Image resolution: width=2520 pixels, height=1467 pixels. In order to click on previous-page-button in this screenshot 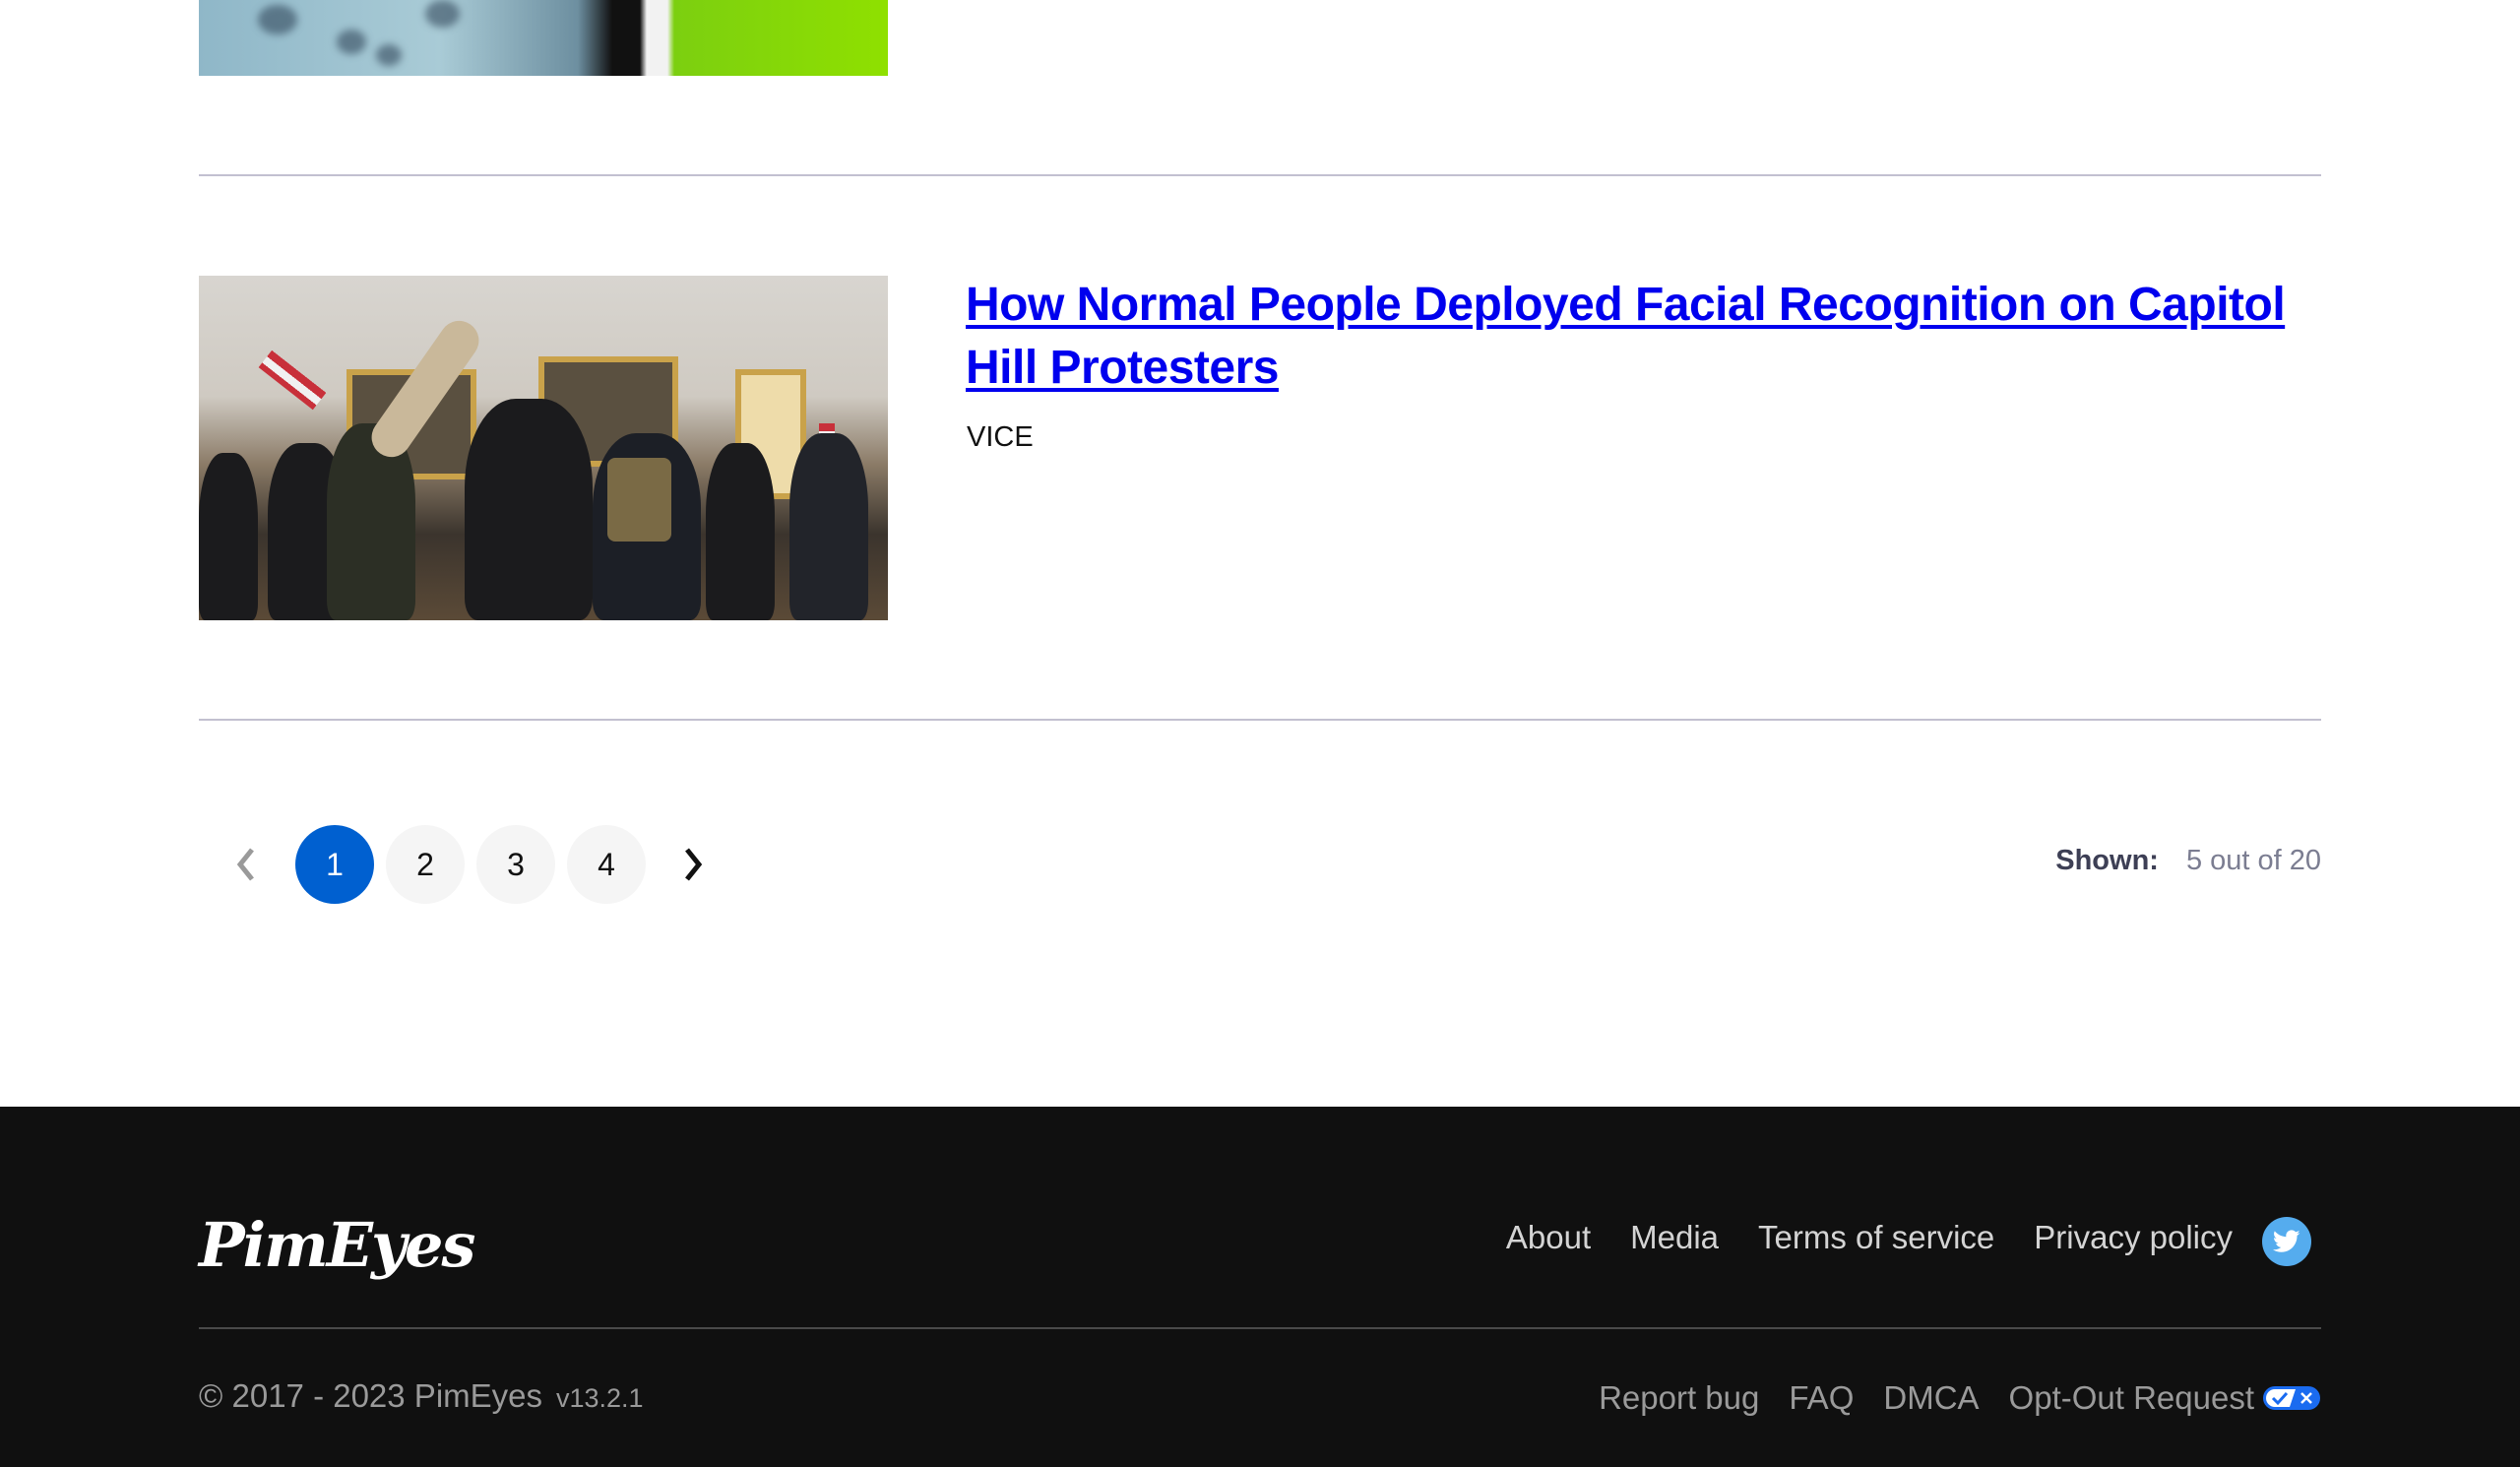, I will do `click(246, 864)`.